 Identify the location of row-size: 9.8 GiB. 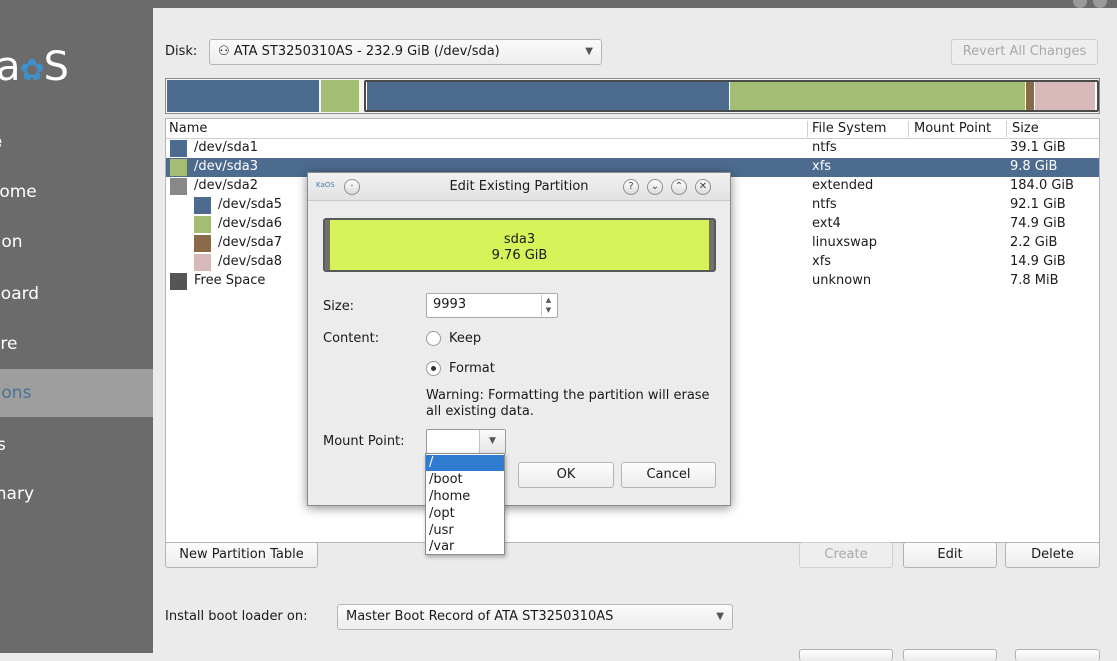
(1034, 166).